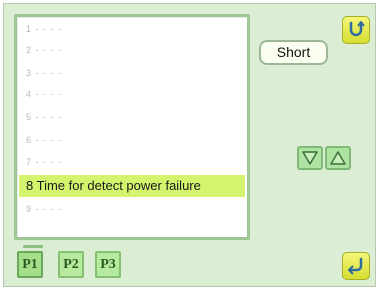 The width and height of the screenshot is (381, 291). Describe the element at coordinates (33, 246) in the screenshot. I see `active-tab-indicator` at that location.